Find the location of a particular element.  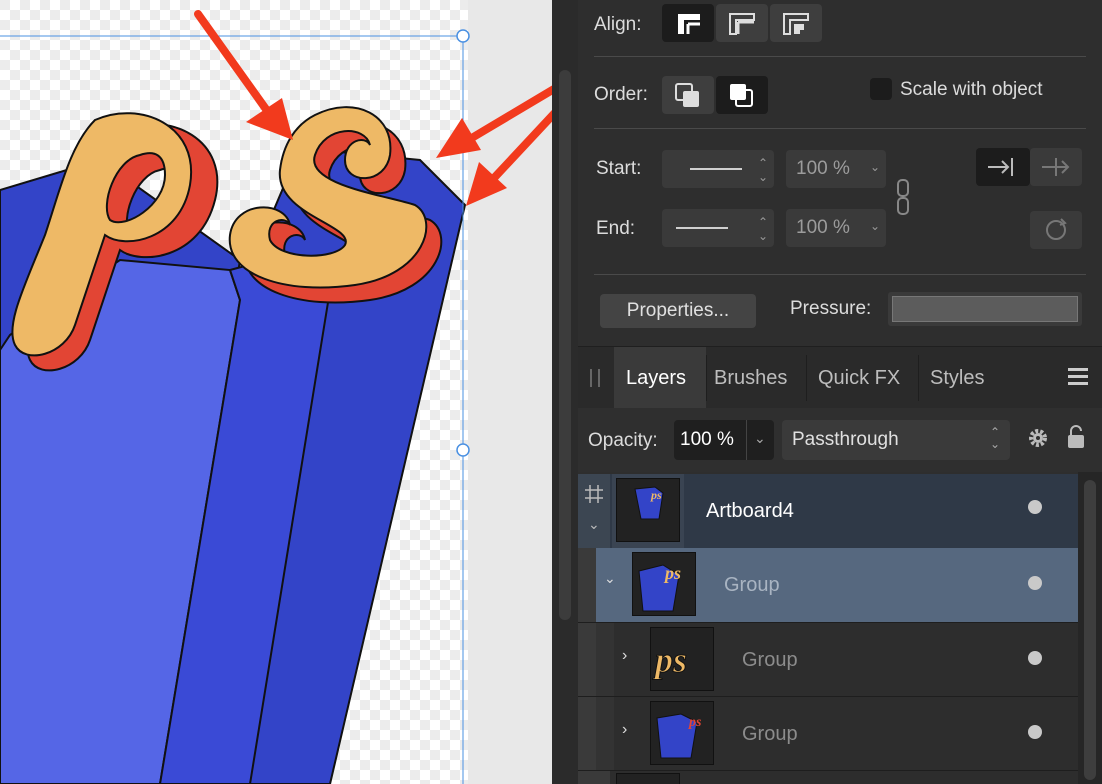

layers-scrollbar is located at coordinates (1090, 628).